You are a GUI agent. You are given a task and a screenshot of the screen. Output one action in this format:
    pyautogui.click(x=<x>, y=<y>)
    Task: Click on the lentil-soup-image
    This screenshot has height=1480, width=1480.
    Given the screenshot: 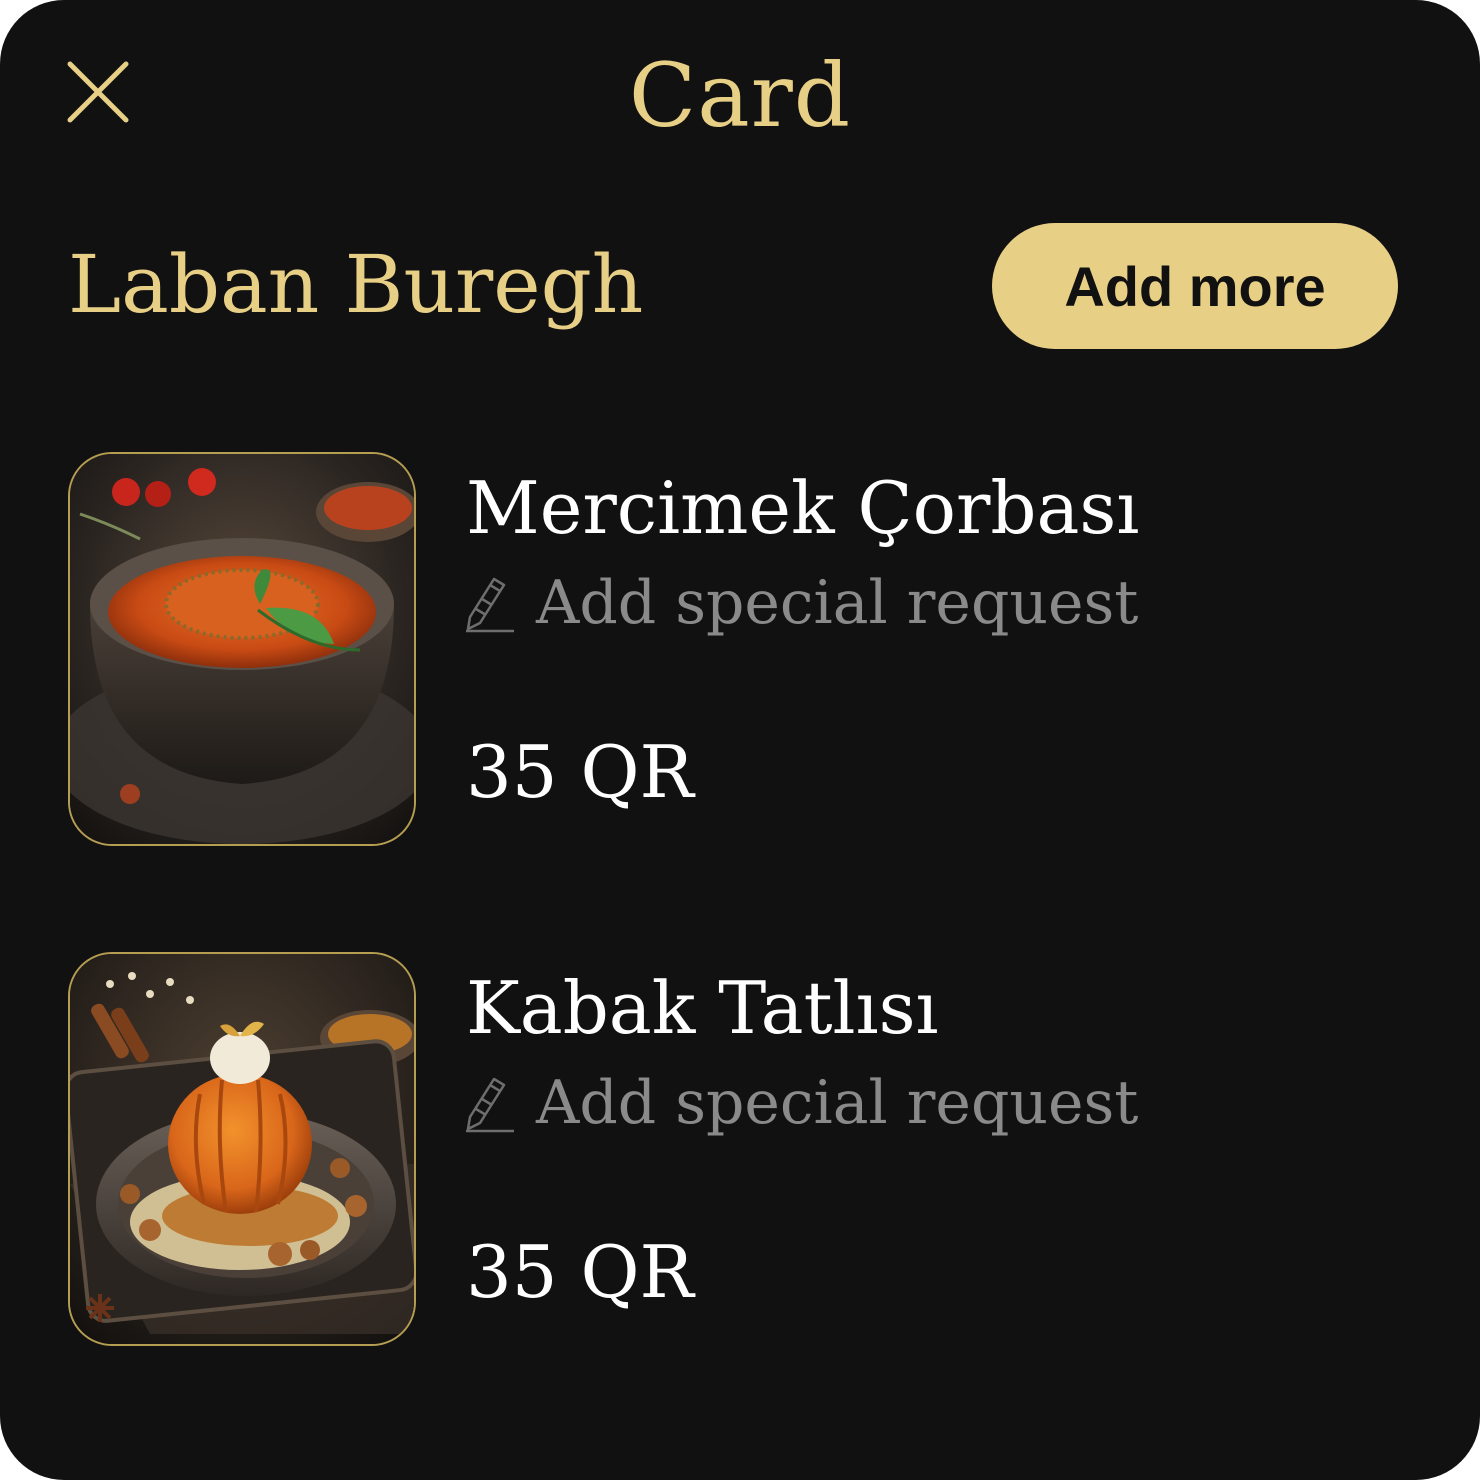 What is the action you would take?
    pyautogui.click(x=242, y=649)
    